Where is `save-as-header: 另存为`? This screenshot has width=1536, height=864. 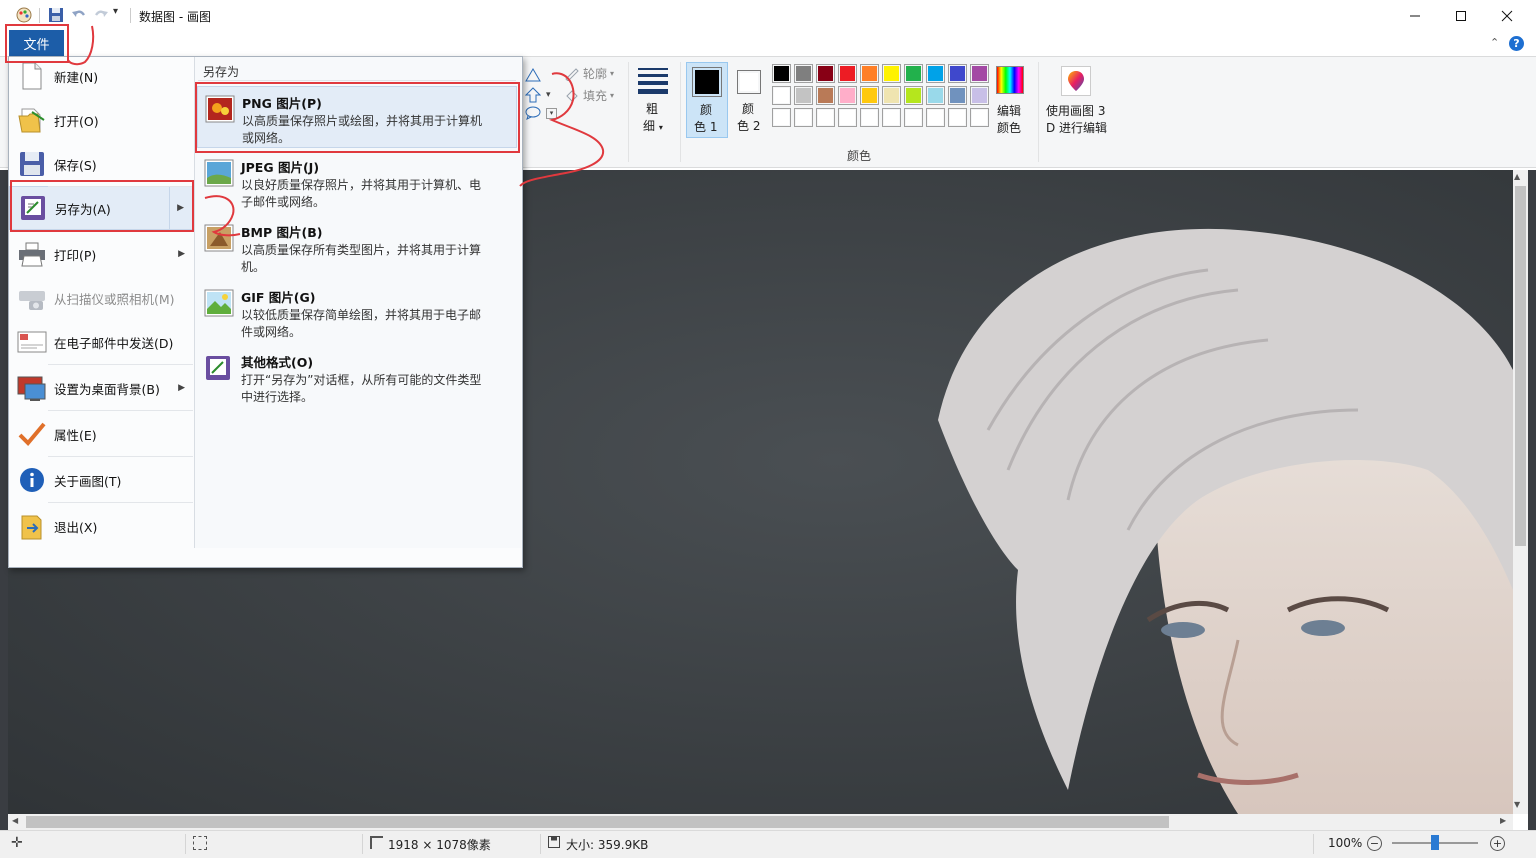 save-as-header: 另存为 is located at coordinates (221, 72).